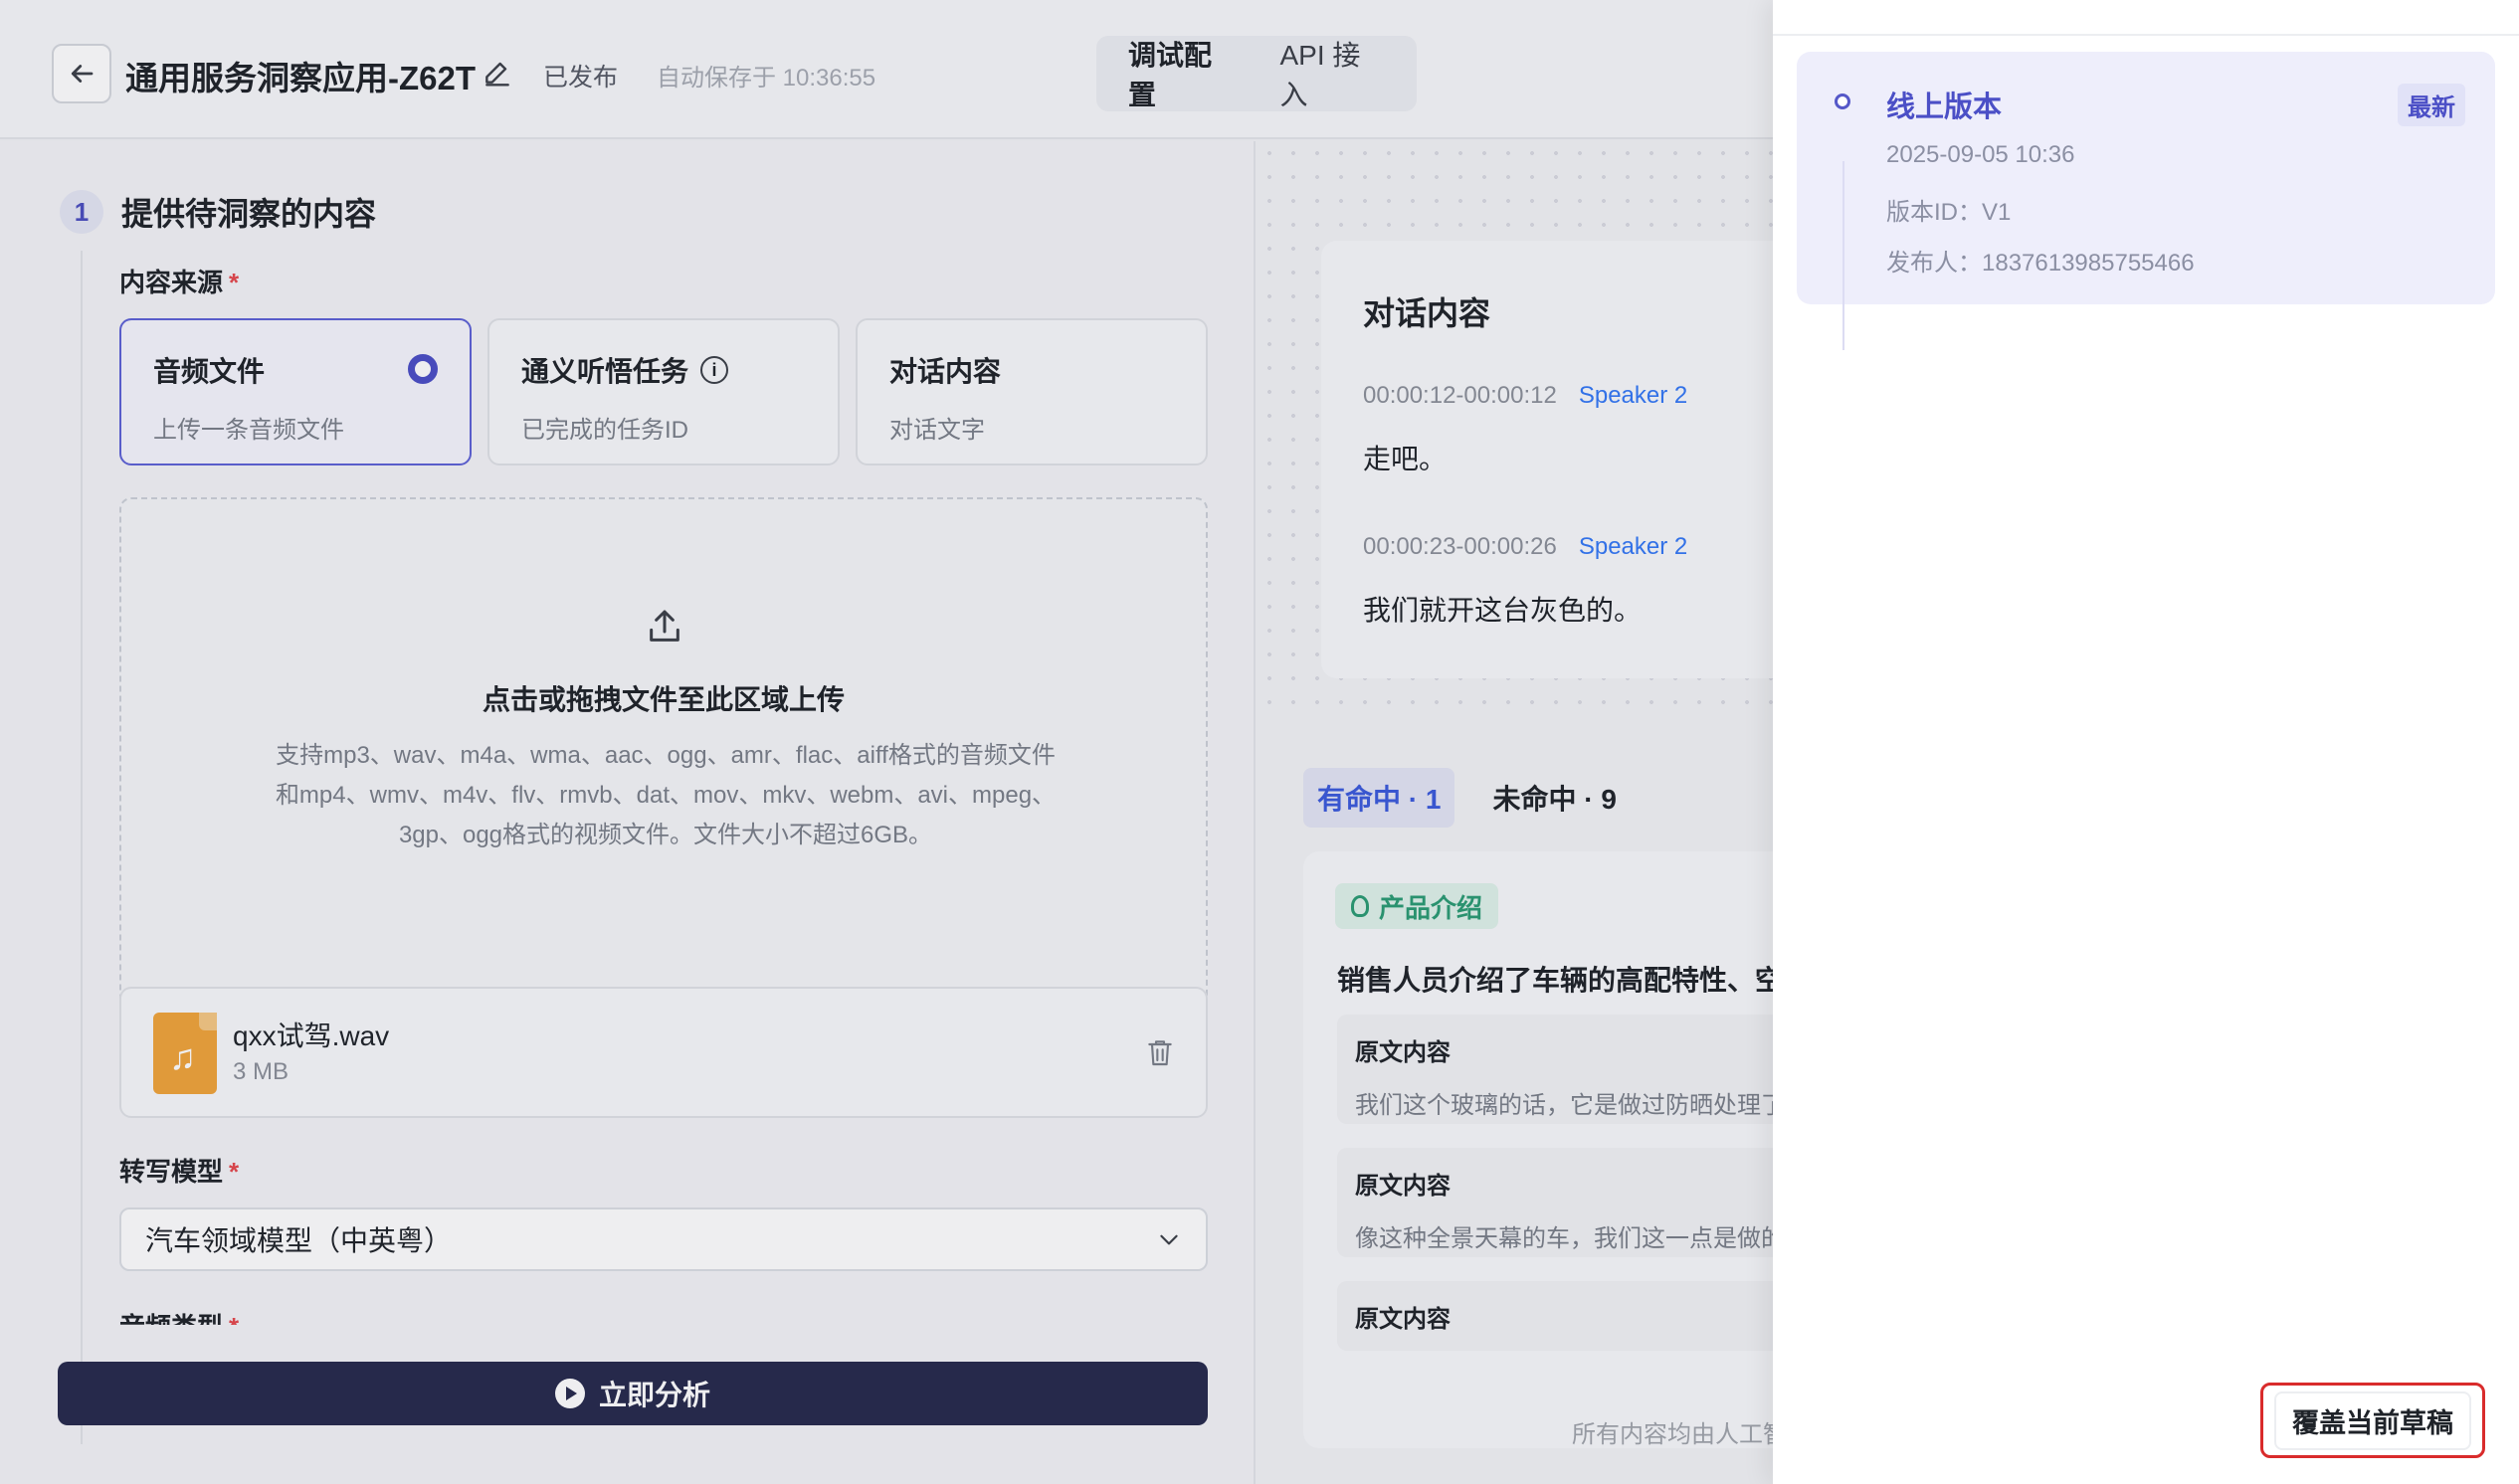 This screenshot has height=1484, width=2519. I want to click on delete-file-button, so click(1160, 1055).